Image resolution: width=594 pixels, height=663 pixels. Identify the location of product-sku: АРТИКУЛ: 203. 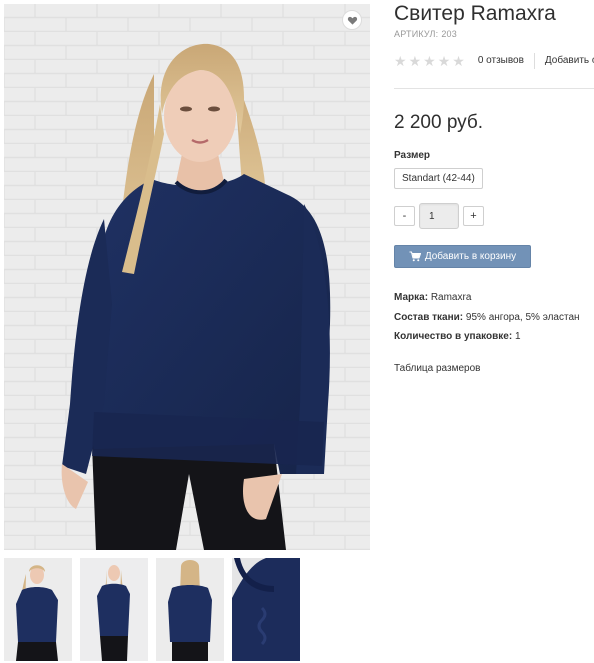
(425, 34).